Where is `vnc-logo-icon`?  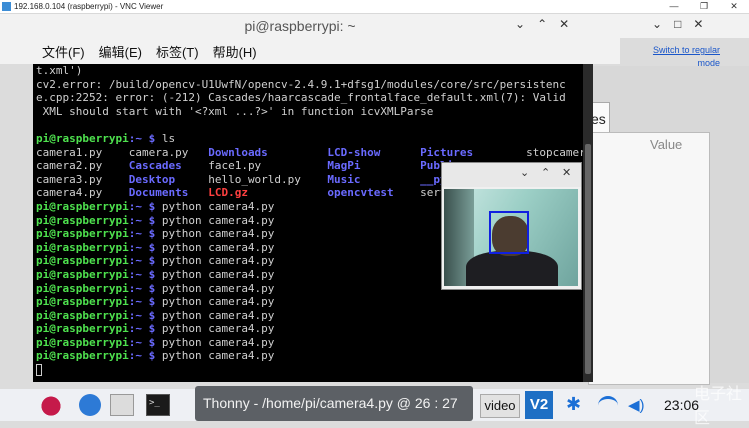 vnc-logo-icon is located at coordinates (6, 6).